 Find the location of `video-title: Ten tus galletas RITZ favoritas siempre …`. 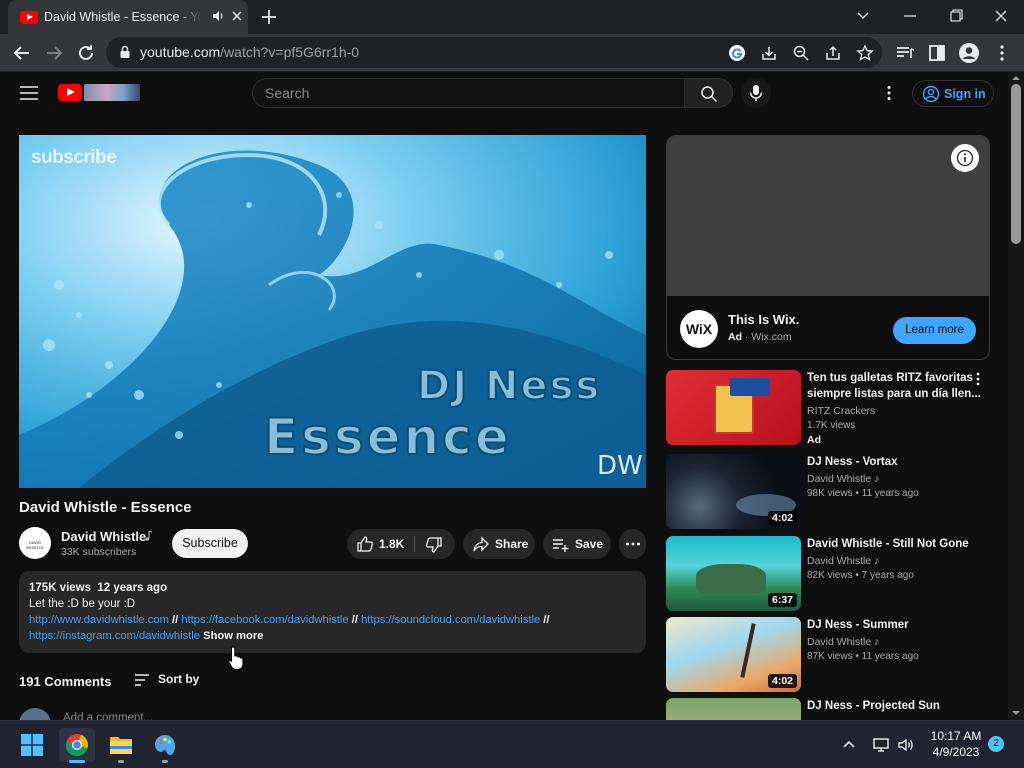

video-title: Ten tus galletas RITZ favoritas siempre … is located at coordinates (894, 386).